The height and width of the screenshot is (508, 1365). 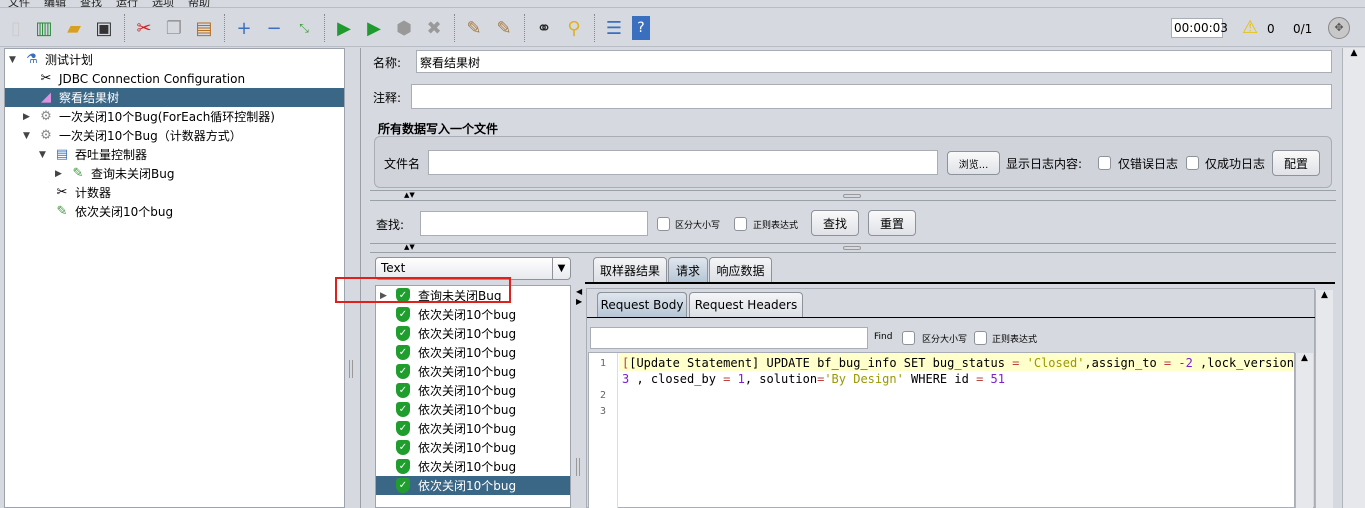 I want to click on filename-input, so click(x=683, y=162).